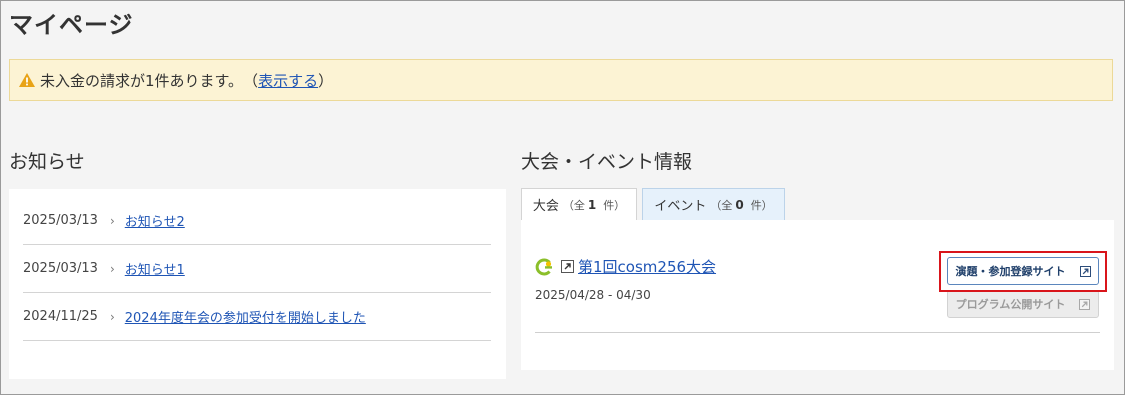 This screenshot has height=395, width=1125. What do you see at coordinates (47, 162) in the screenshot?
I see `news-section-title: お知らせ` at bounding box center [47, 162].